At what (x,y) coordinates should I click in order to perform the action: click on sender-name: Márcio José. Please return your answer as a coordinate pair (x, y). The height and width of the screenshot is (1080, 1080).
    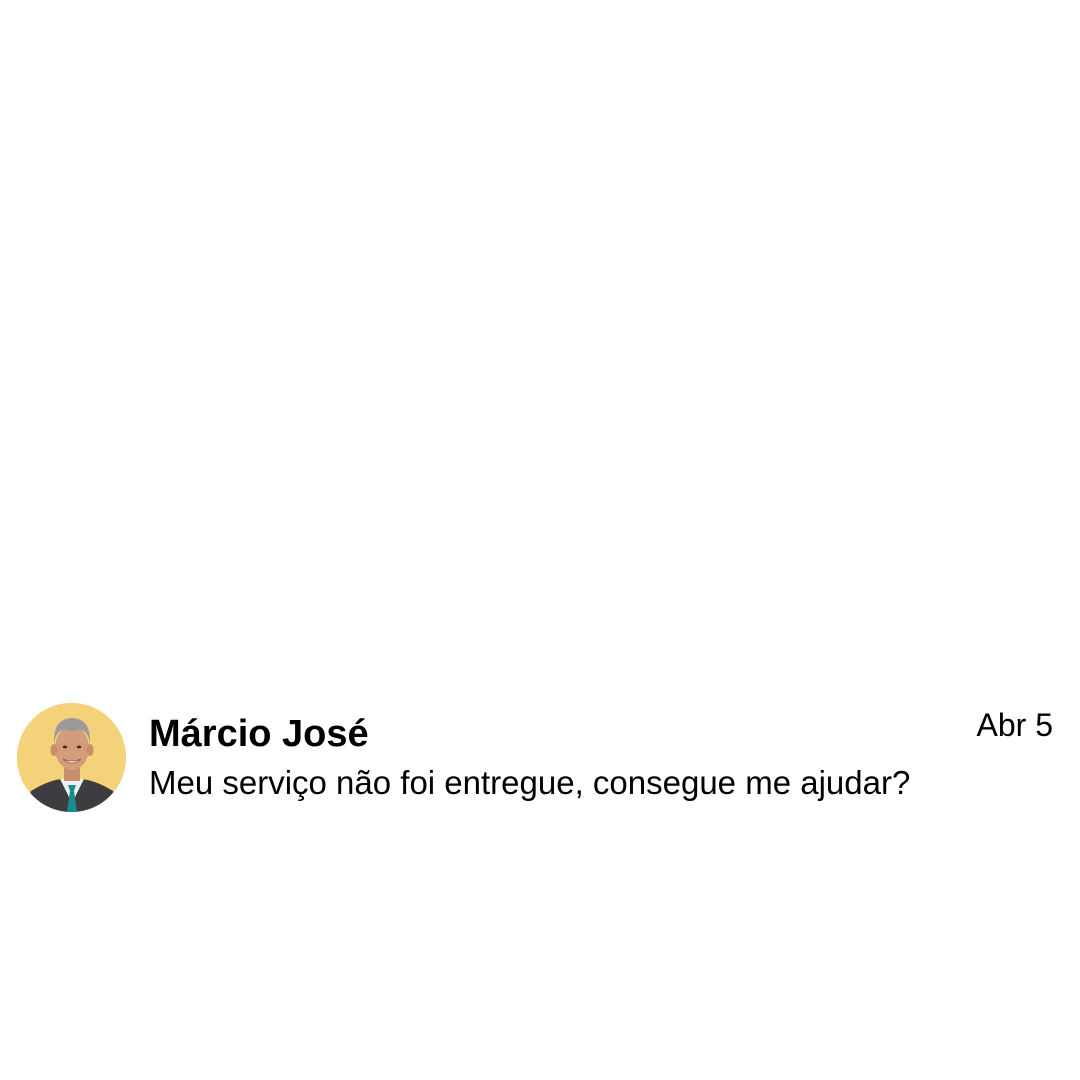
    Looking at the image, I should click on (259, 734).